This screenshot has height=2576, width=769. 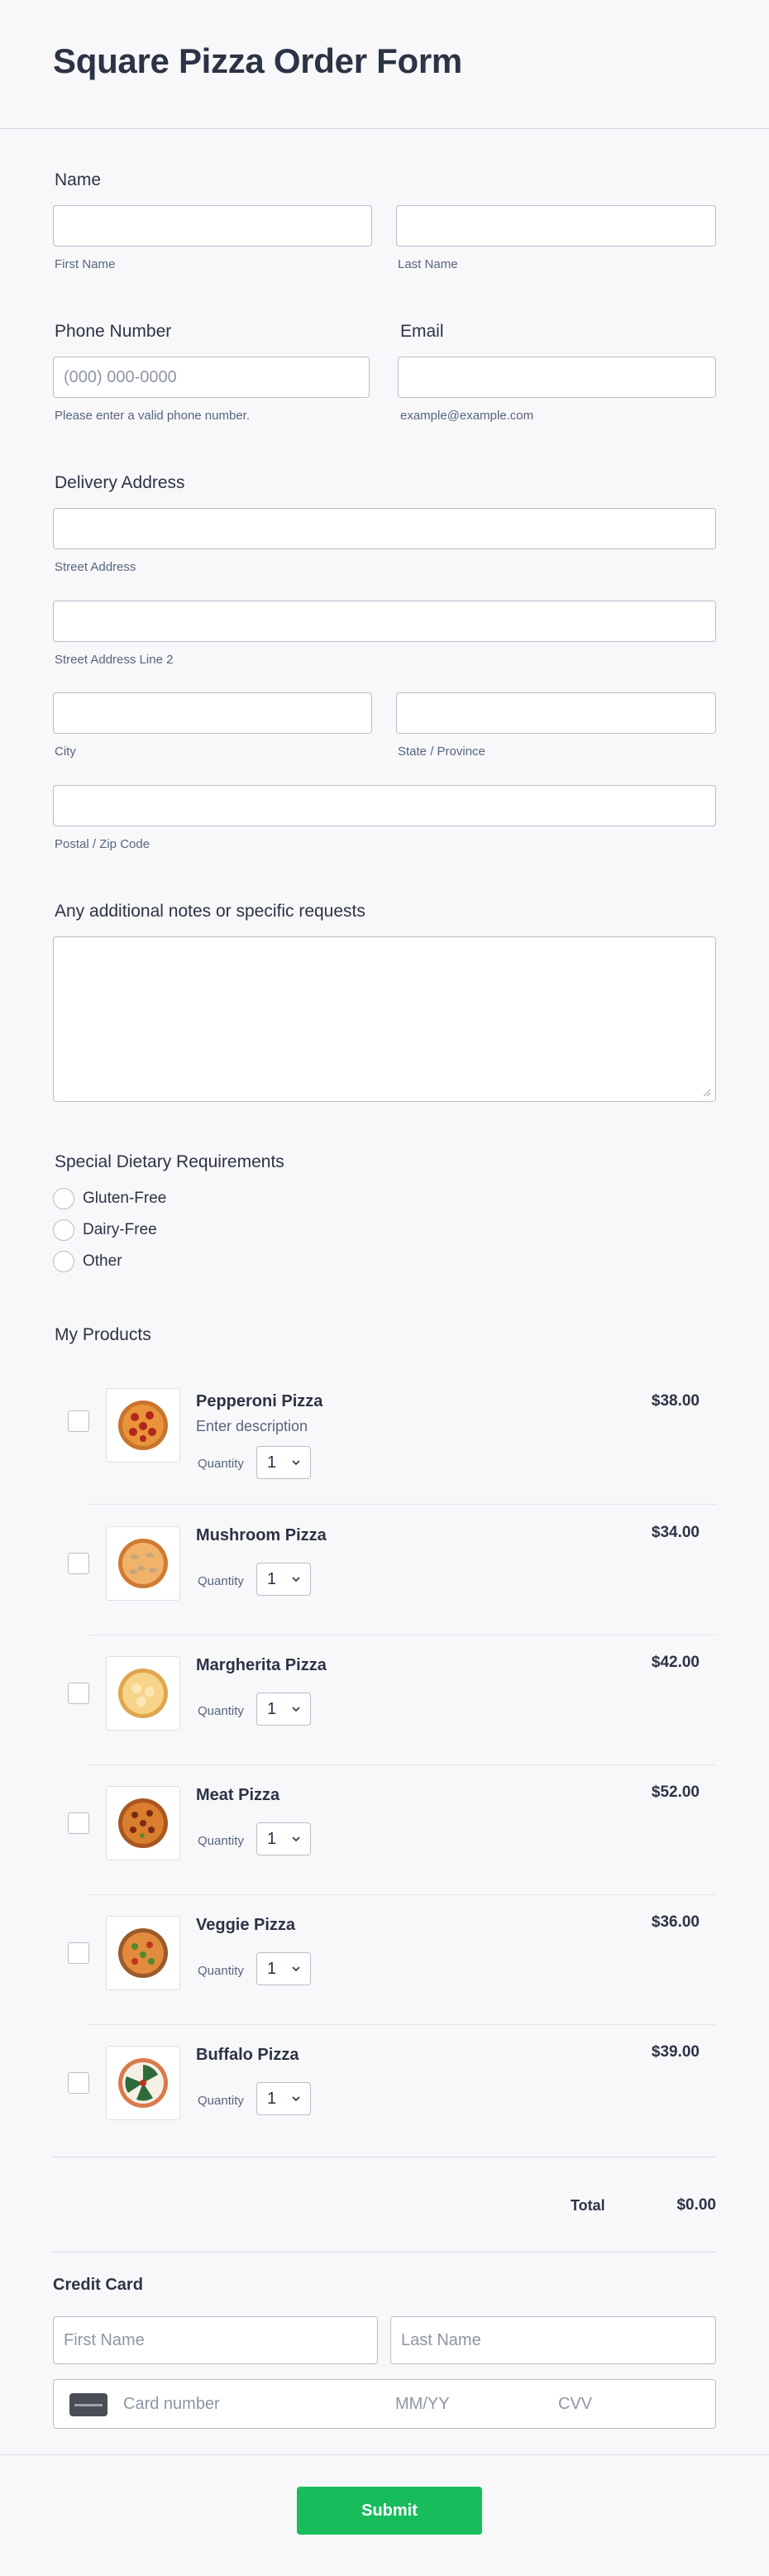 What do you see at coordinates (86, 264) in the screenshot?
I see `first-name-sublabel: First Name` at bounding box center [86, 264].